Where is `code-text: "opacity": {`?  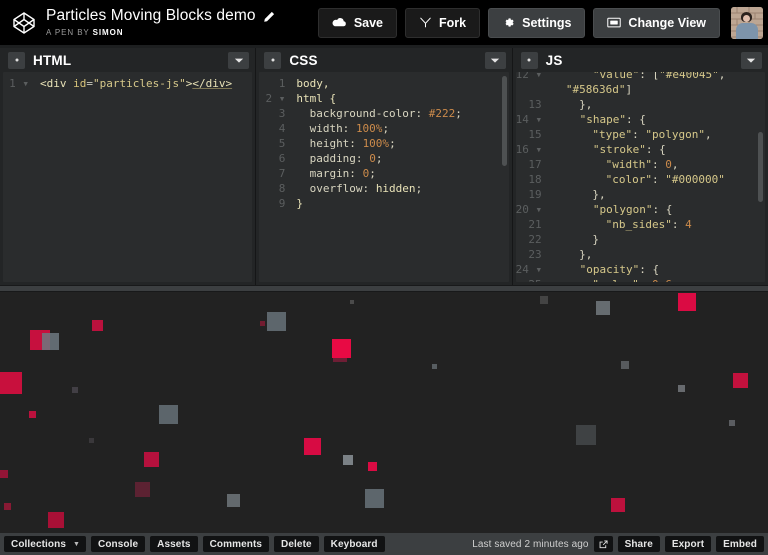
code-text: "opacity": { is located at coordinates (606, 269).